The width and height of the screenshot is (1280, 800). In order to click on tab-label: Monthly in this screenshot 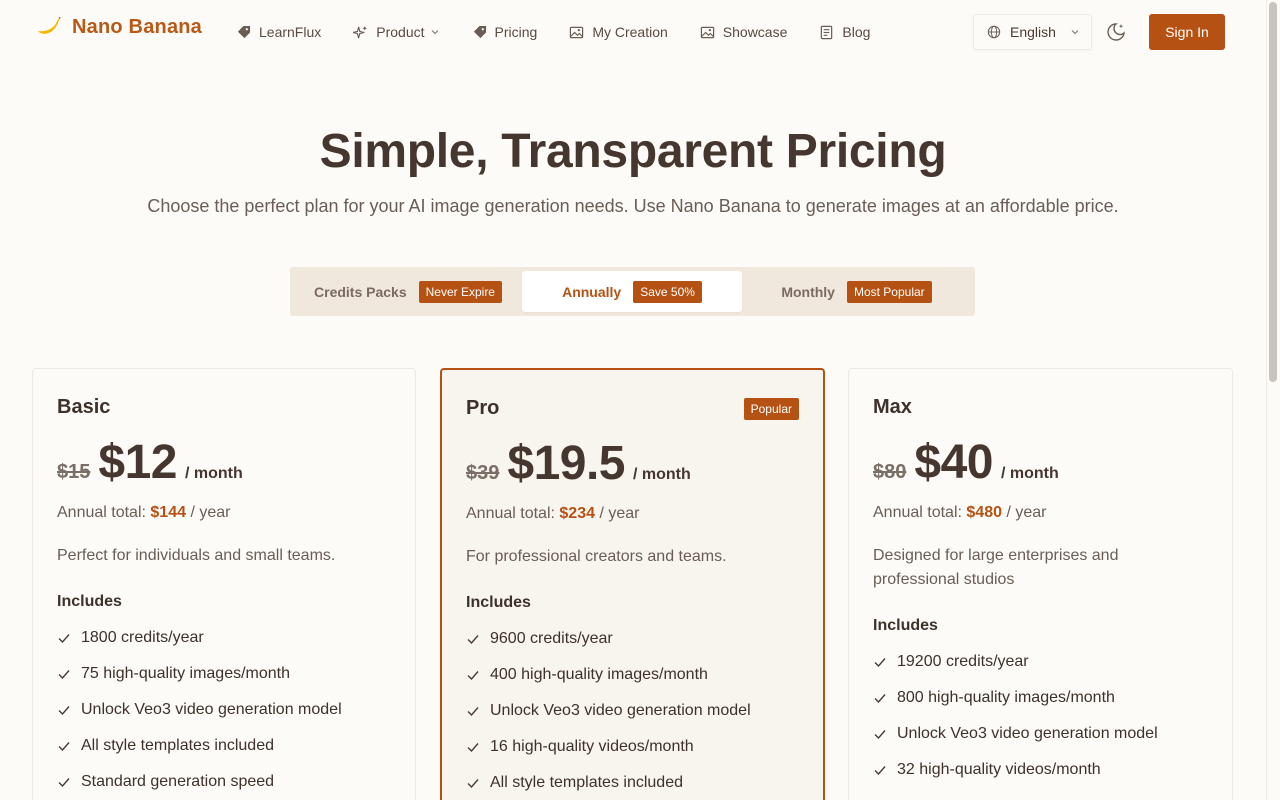, I will do `click(808, 291)`.